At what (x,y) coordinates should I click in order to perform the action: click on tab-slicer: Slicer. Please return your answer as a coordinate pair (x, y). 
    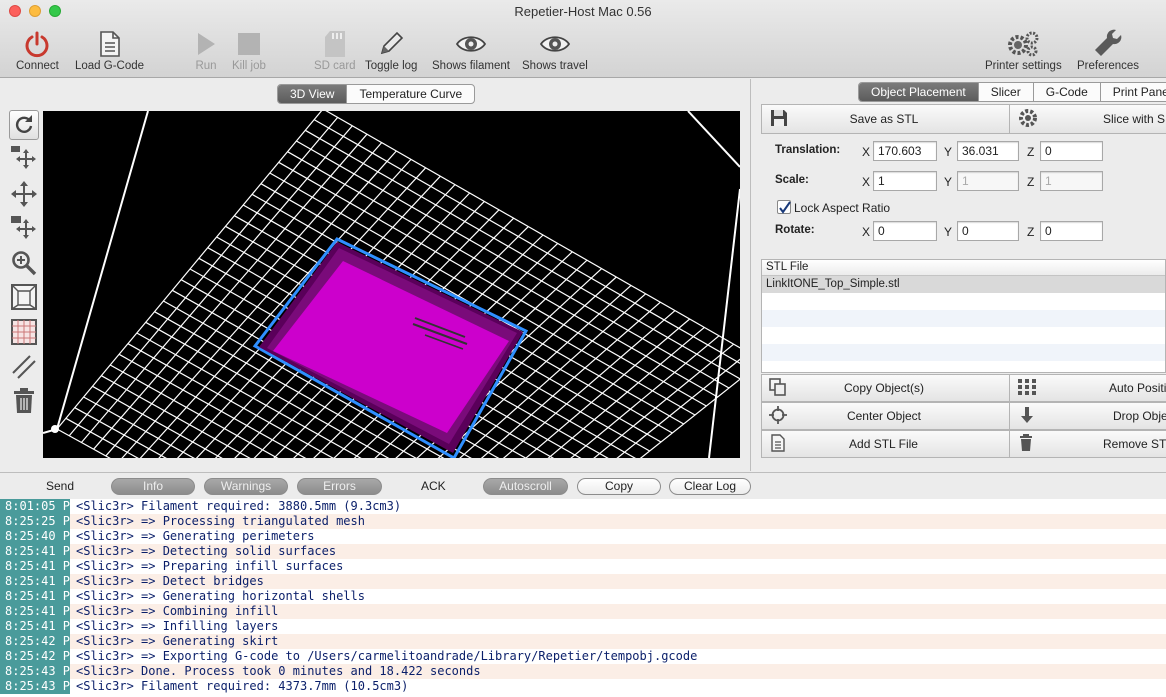
    Looking at the image, I should click on (1006, 92).